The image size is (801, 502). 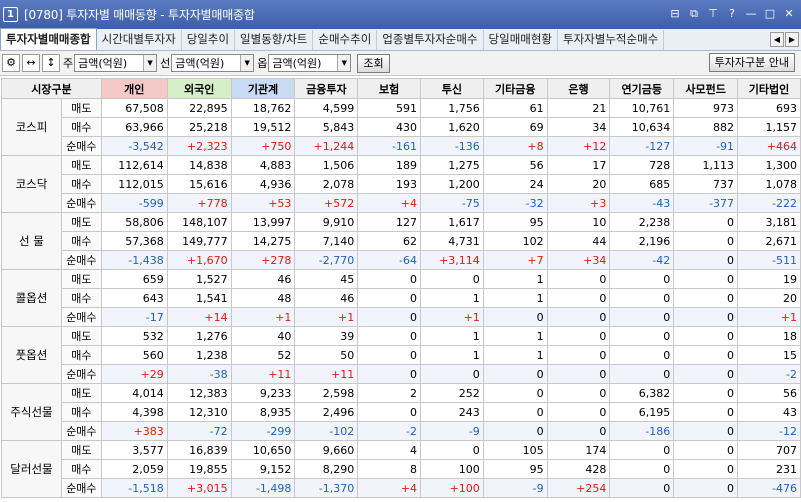 I want to click on value-cell: 1,200, so click(x=451, y=184).